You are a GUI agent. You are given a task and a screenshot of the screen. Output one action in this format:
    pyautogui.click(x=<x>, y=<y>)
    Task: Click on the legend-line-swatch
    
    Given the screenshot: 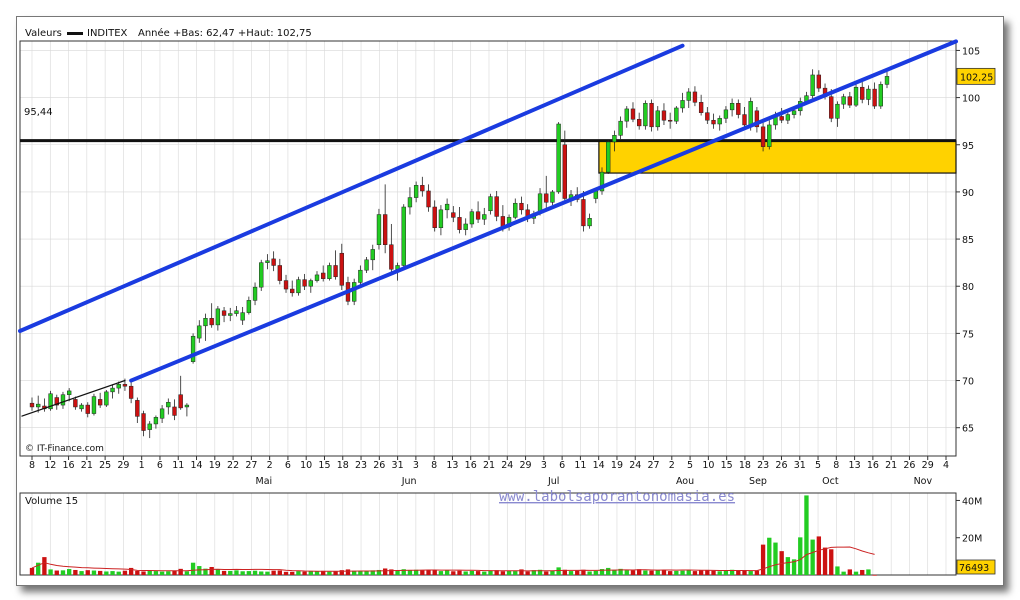 What is the action you would take?
    pyautogui.click(x=75, y=33)
    